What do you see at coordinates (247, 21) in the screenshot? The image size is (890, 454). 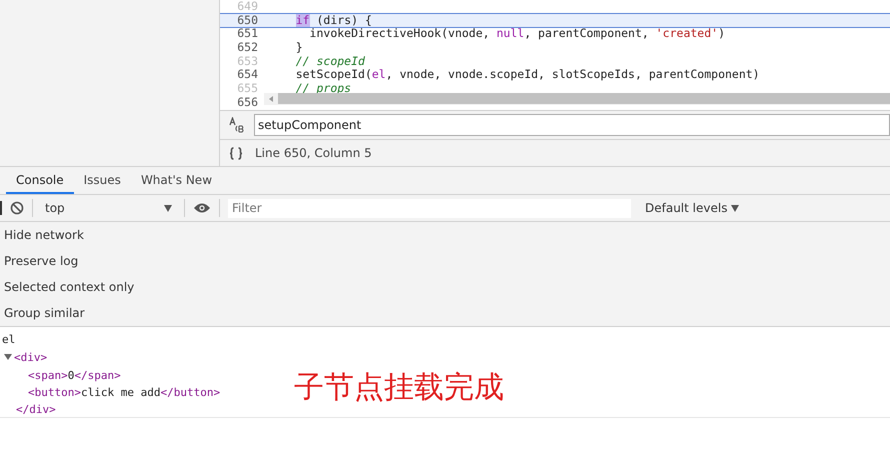 I see `line-number: 650` at bounding box center [247, 21].